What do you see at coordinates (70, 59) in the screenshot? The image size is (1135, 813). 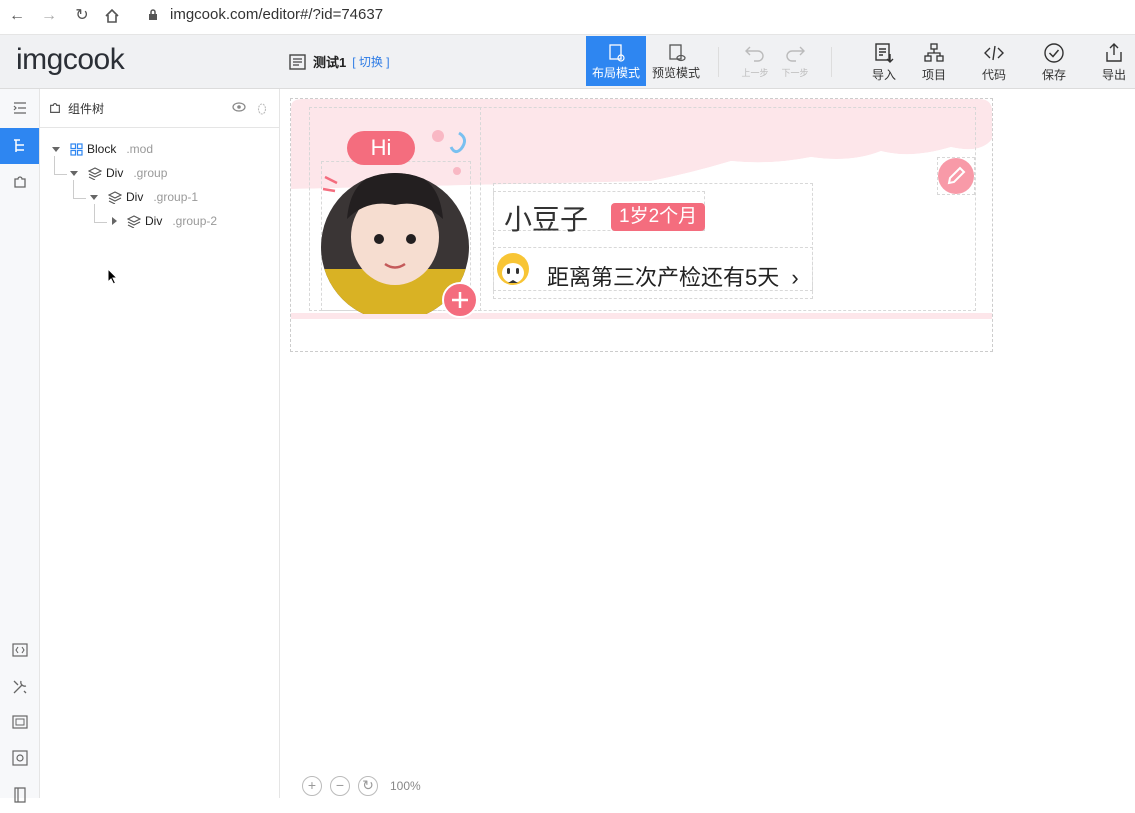 I see `imgcook-logo: imgcook` at bounding box center [70, 59].